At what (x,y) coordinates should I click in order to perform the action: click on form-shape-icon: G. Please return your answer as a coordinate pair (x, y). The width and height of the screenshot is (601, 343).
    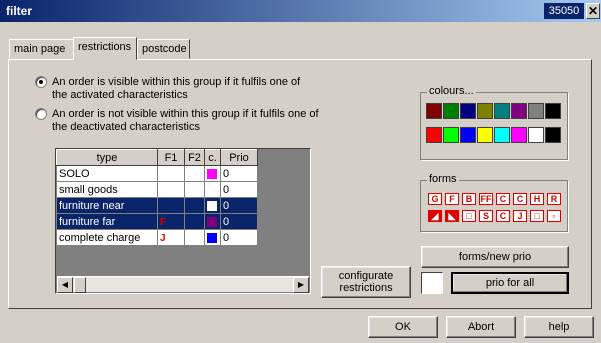
    Looking at the image, I should click on (435, 199).